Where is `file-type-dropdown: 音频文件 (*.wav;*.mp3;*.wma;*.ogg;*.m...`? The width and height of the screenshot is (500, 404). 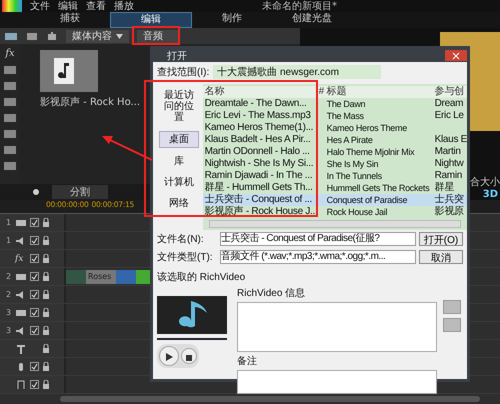
file-type-dropdown: 音频文件 (*.wav;*.mp3;*.wma;*.ogg;*.m... is located at coordinates (318, 257).